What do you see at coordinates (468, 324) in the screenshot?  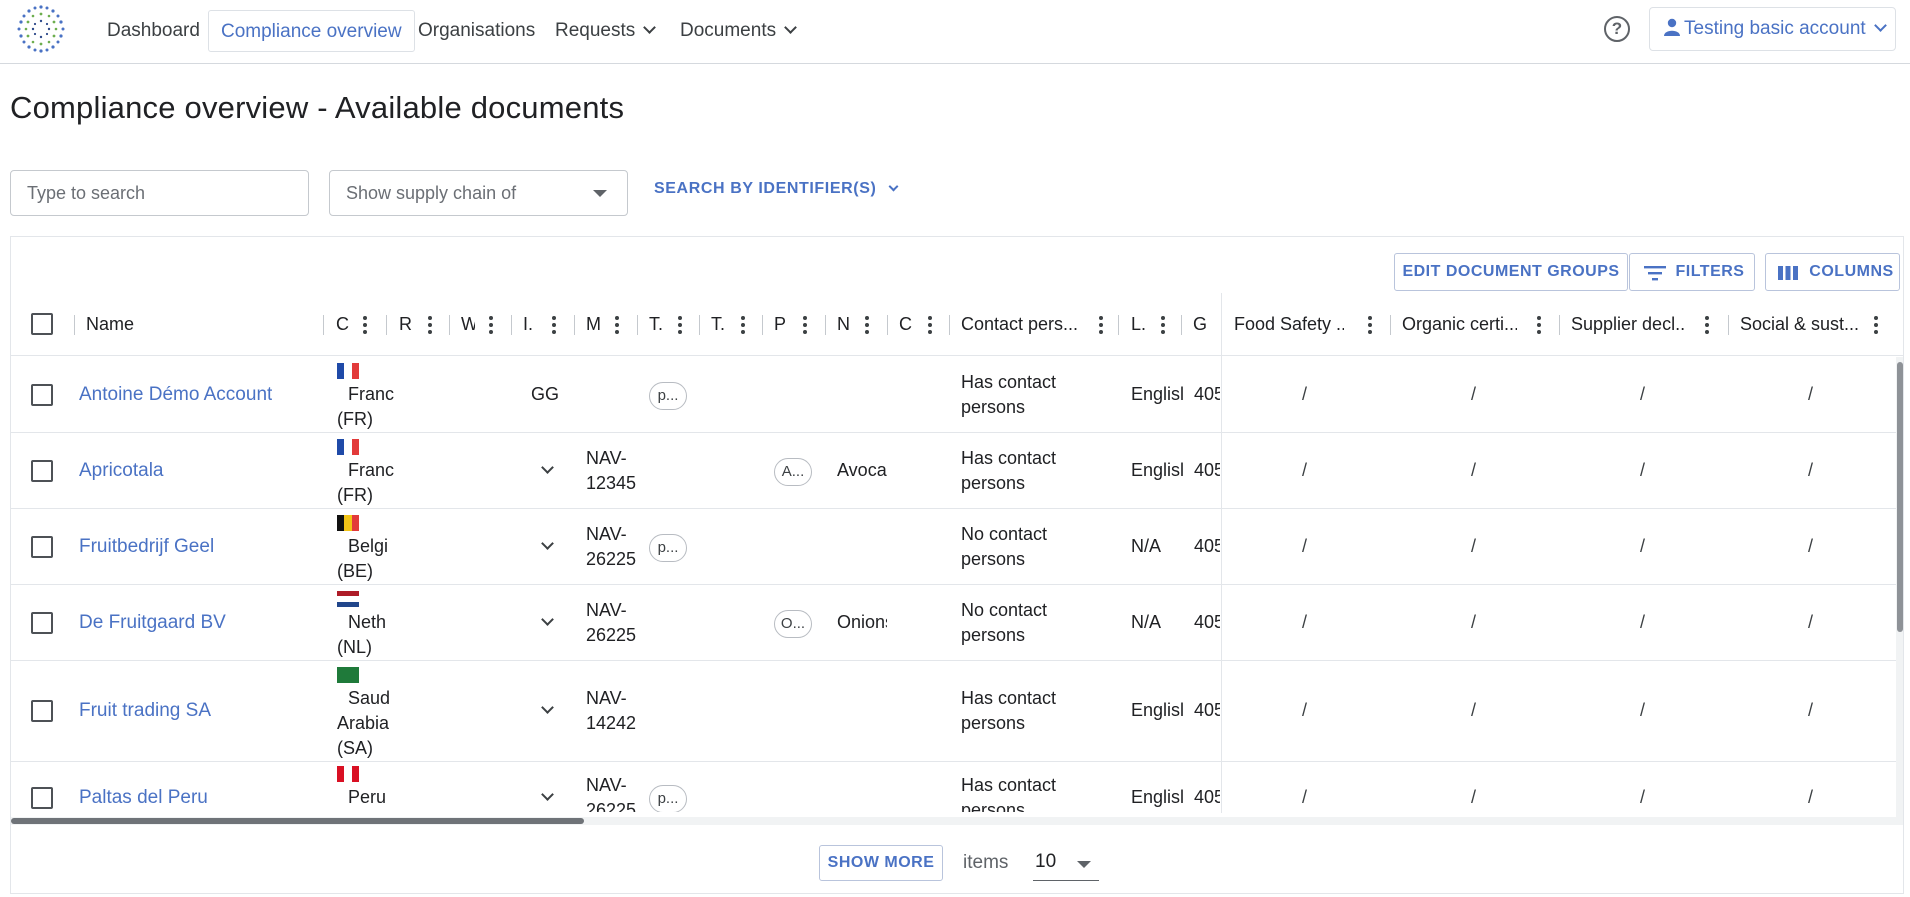 I see `column-header-w: W` at bounding box center [468, 324].